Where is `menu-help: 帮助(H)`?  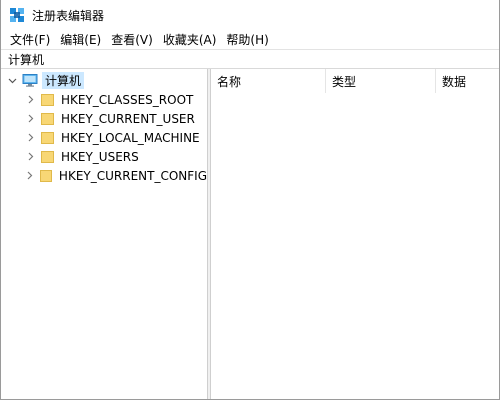 menu-help: 帮助(H) is located at coordinates (247, 39).